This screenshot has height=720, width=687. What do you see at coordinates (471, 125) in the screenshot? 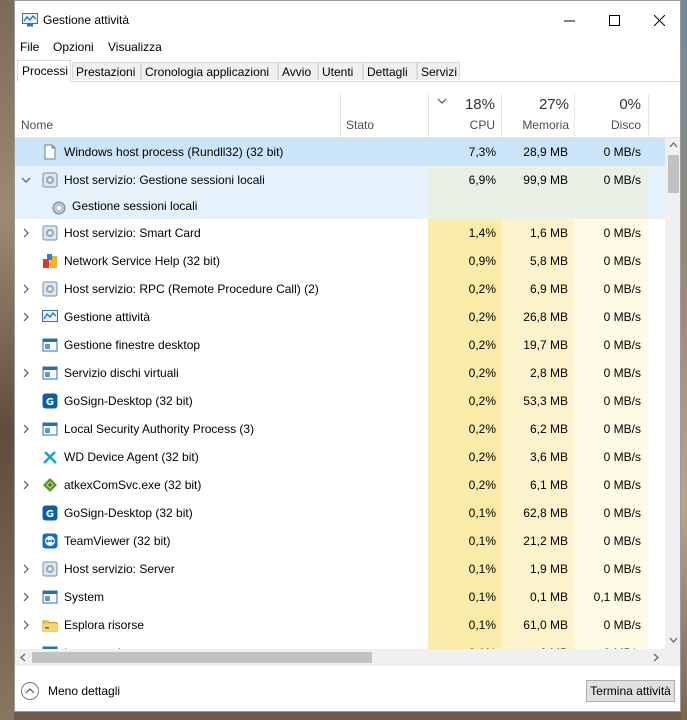
I see `column-cpu: CPU` at bounding box center [471, 125].